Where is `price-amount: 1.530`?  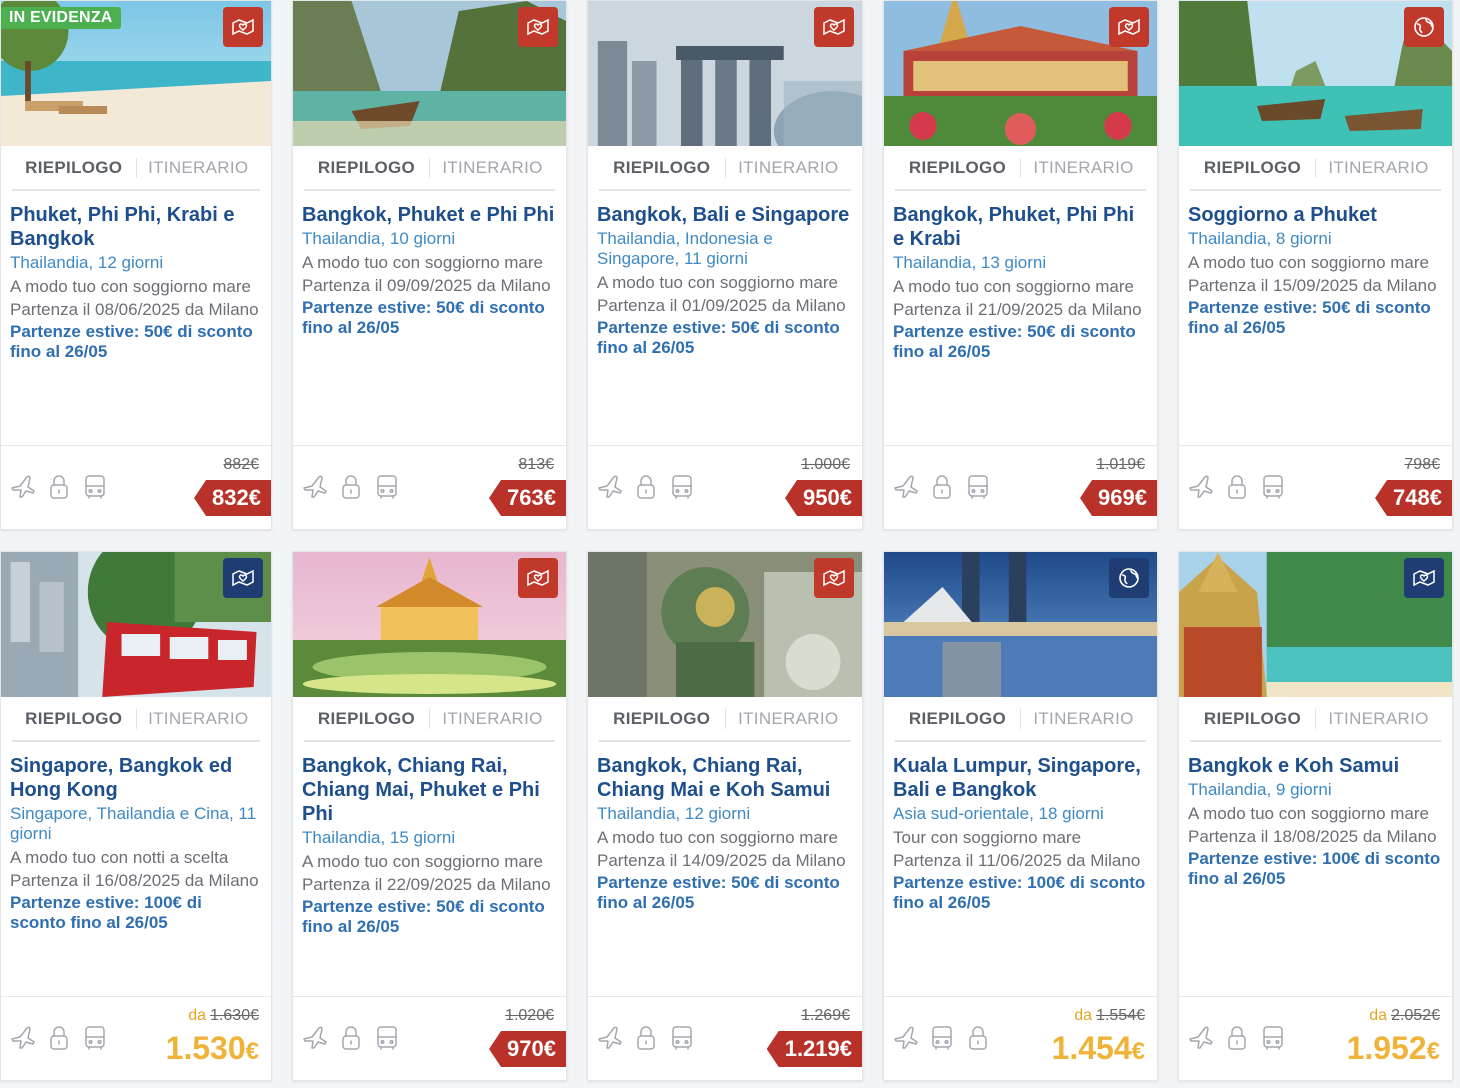 price-amount: 1.530 is located at coordinates (205, 1048).